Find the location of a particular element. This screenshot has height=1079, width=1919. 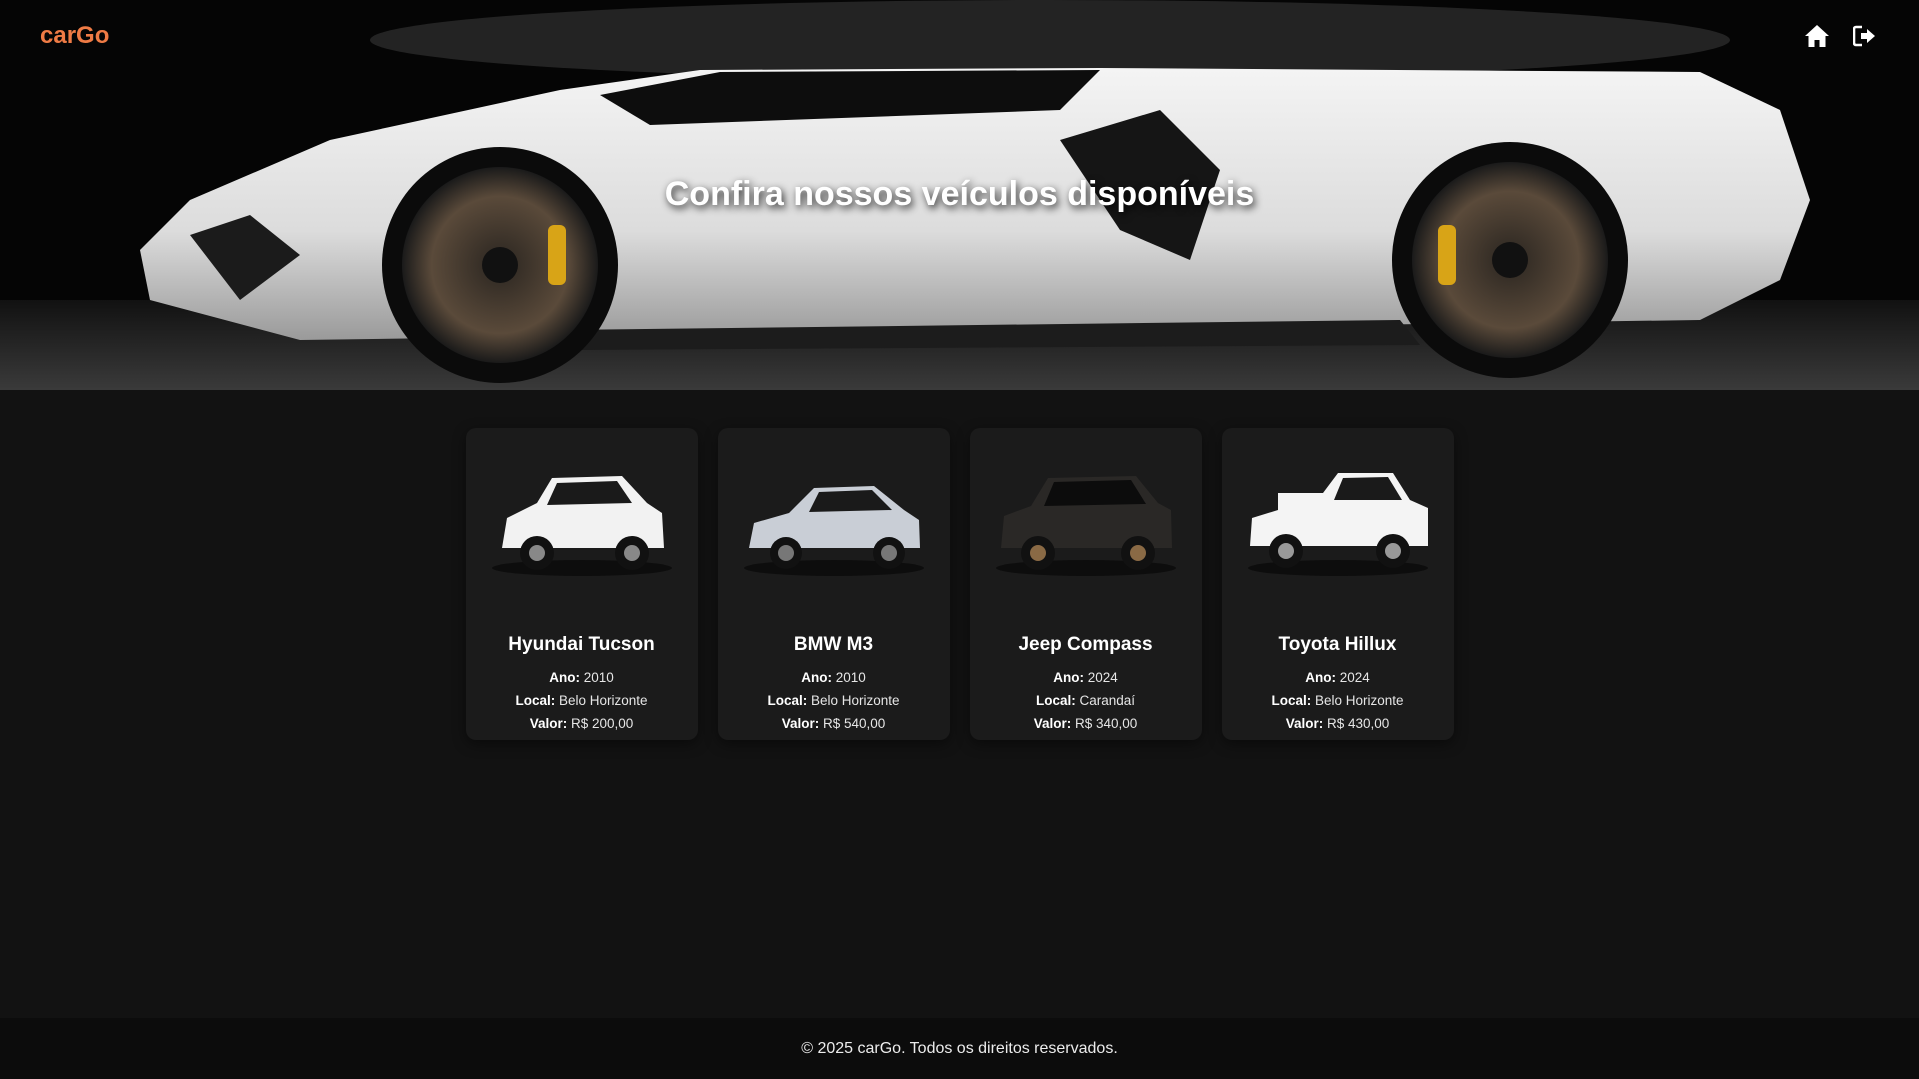

car-price-row: Valor: R$ 540,00 is located at coordinates (834, 723).